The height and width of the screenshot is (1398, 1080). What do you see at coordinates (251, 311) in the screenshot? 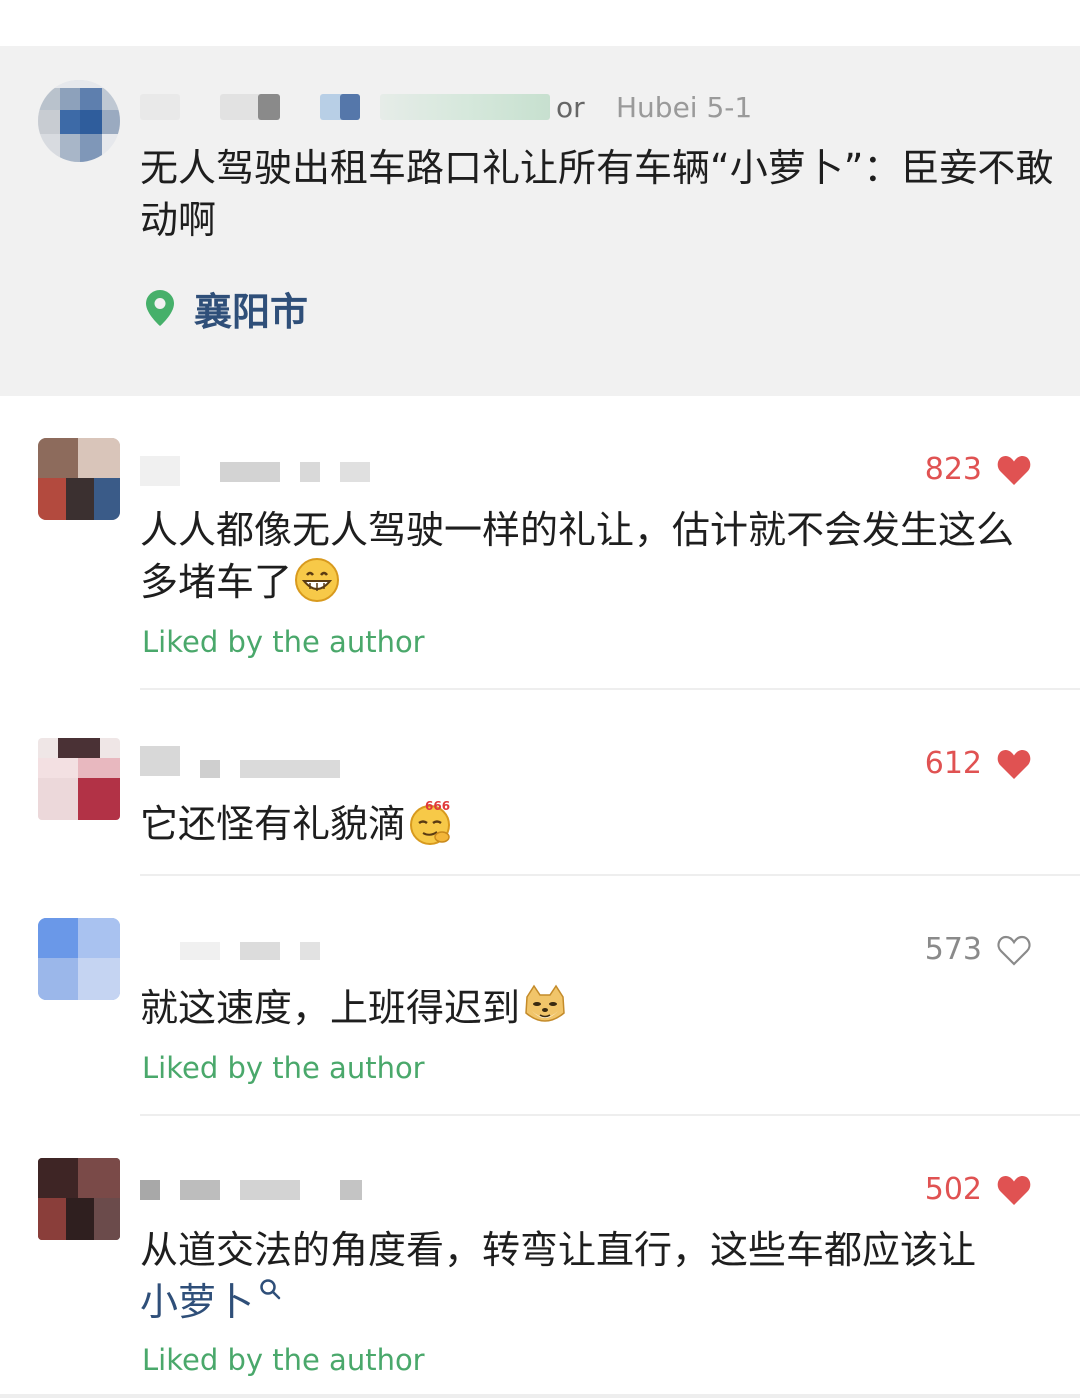
I see `location-label: 襄阳市` at bounding box center [251, 311].